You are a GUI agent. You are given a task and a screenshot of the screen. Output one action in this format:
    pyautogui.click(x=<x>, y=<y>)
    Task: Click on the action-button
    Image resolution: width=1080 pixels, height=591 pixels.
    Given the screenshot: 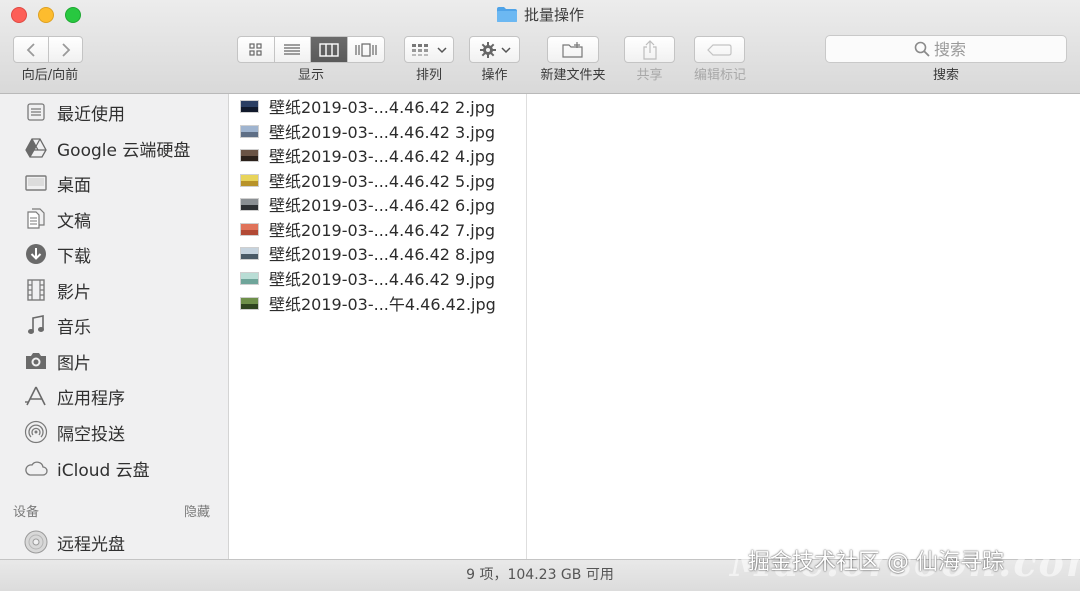 What is the action you would take?
    pyautogui.click(x=494, y=49)
    